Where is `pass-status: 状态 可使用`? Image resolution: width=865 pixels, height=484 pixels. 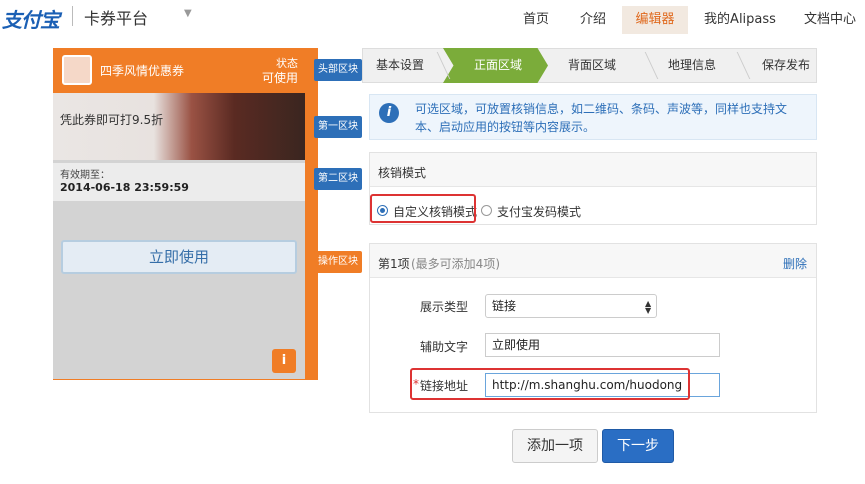 pass-status: 状态 可使用 is located at coordinates (280, 71).